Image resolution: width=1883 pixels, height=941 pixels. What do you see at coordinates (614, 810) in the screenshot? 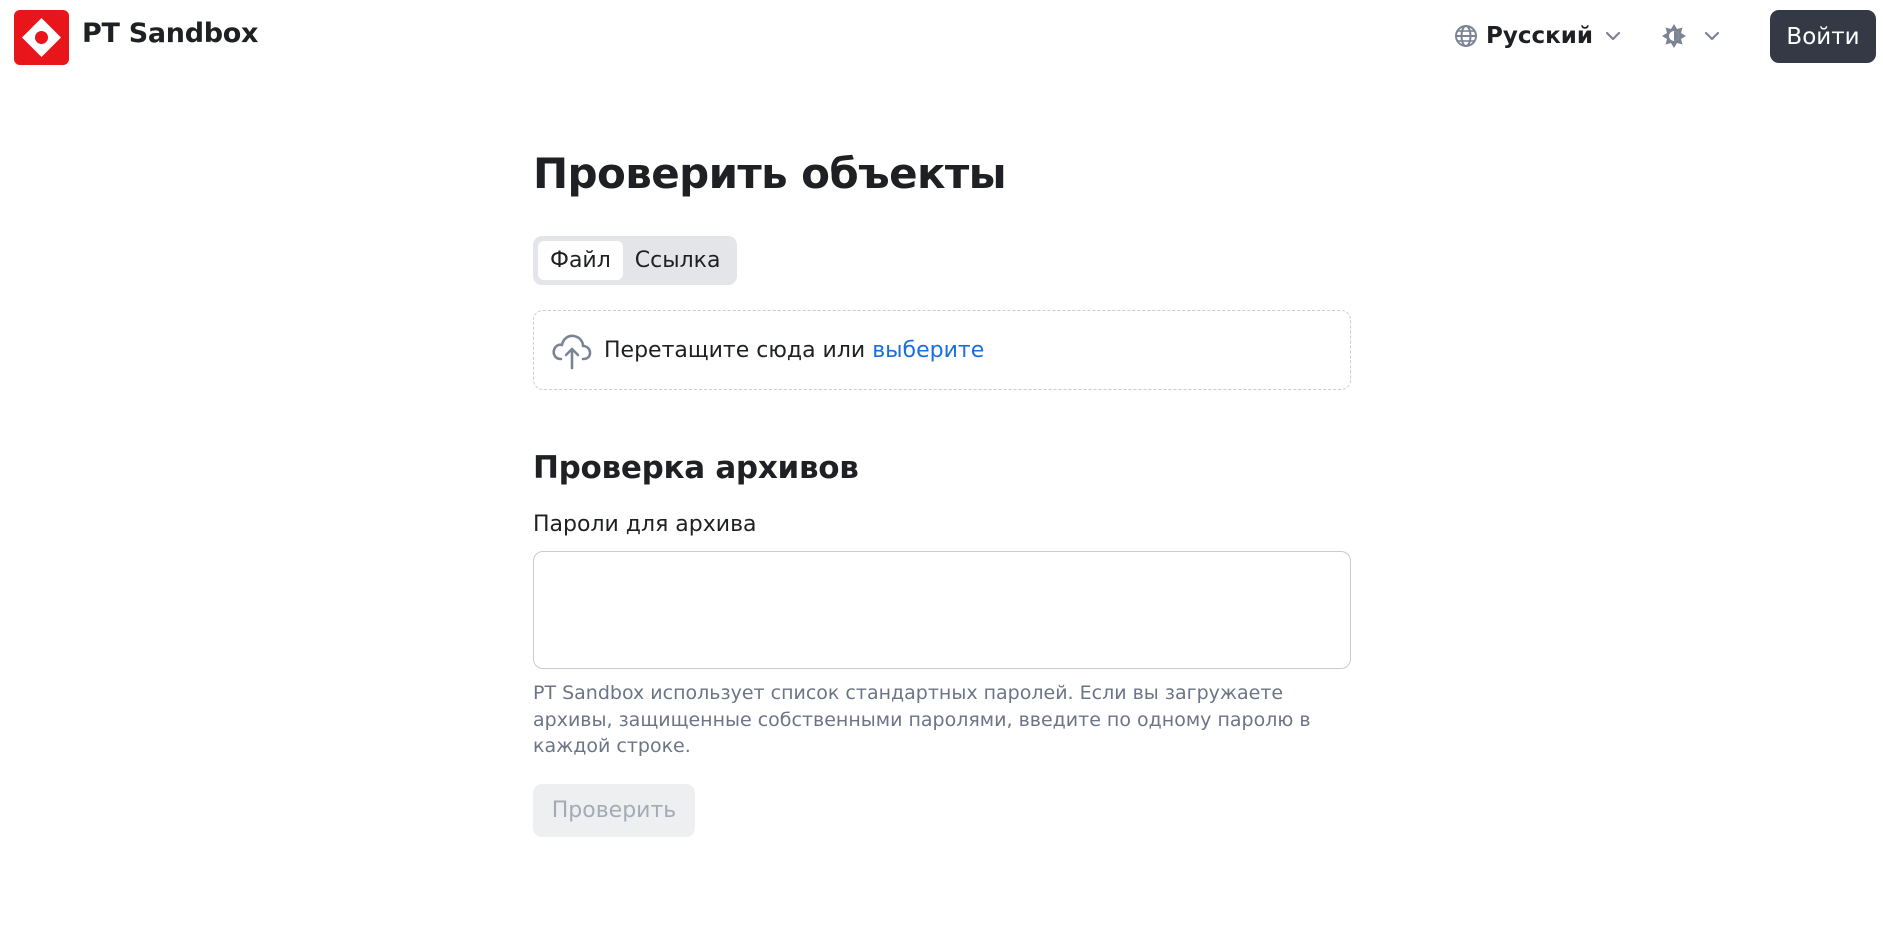
I see `check-button: Проверить` at bounding box center [614, 810].